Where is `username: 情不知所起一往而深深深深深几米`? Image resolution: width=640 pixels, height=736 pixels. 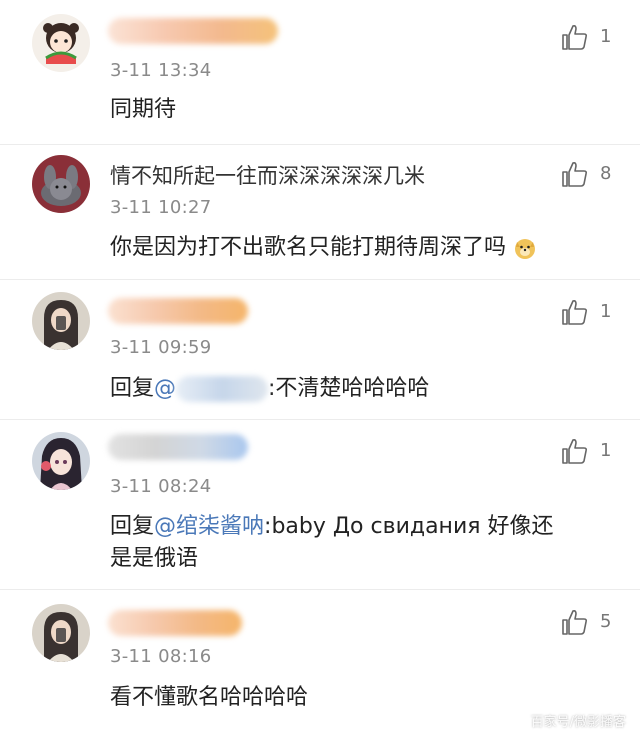 username: 情不知所起一往而深深深深深几米 is located at coordinates (267, 175).